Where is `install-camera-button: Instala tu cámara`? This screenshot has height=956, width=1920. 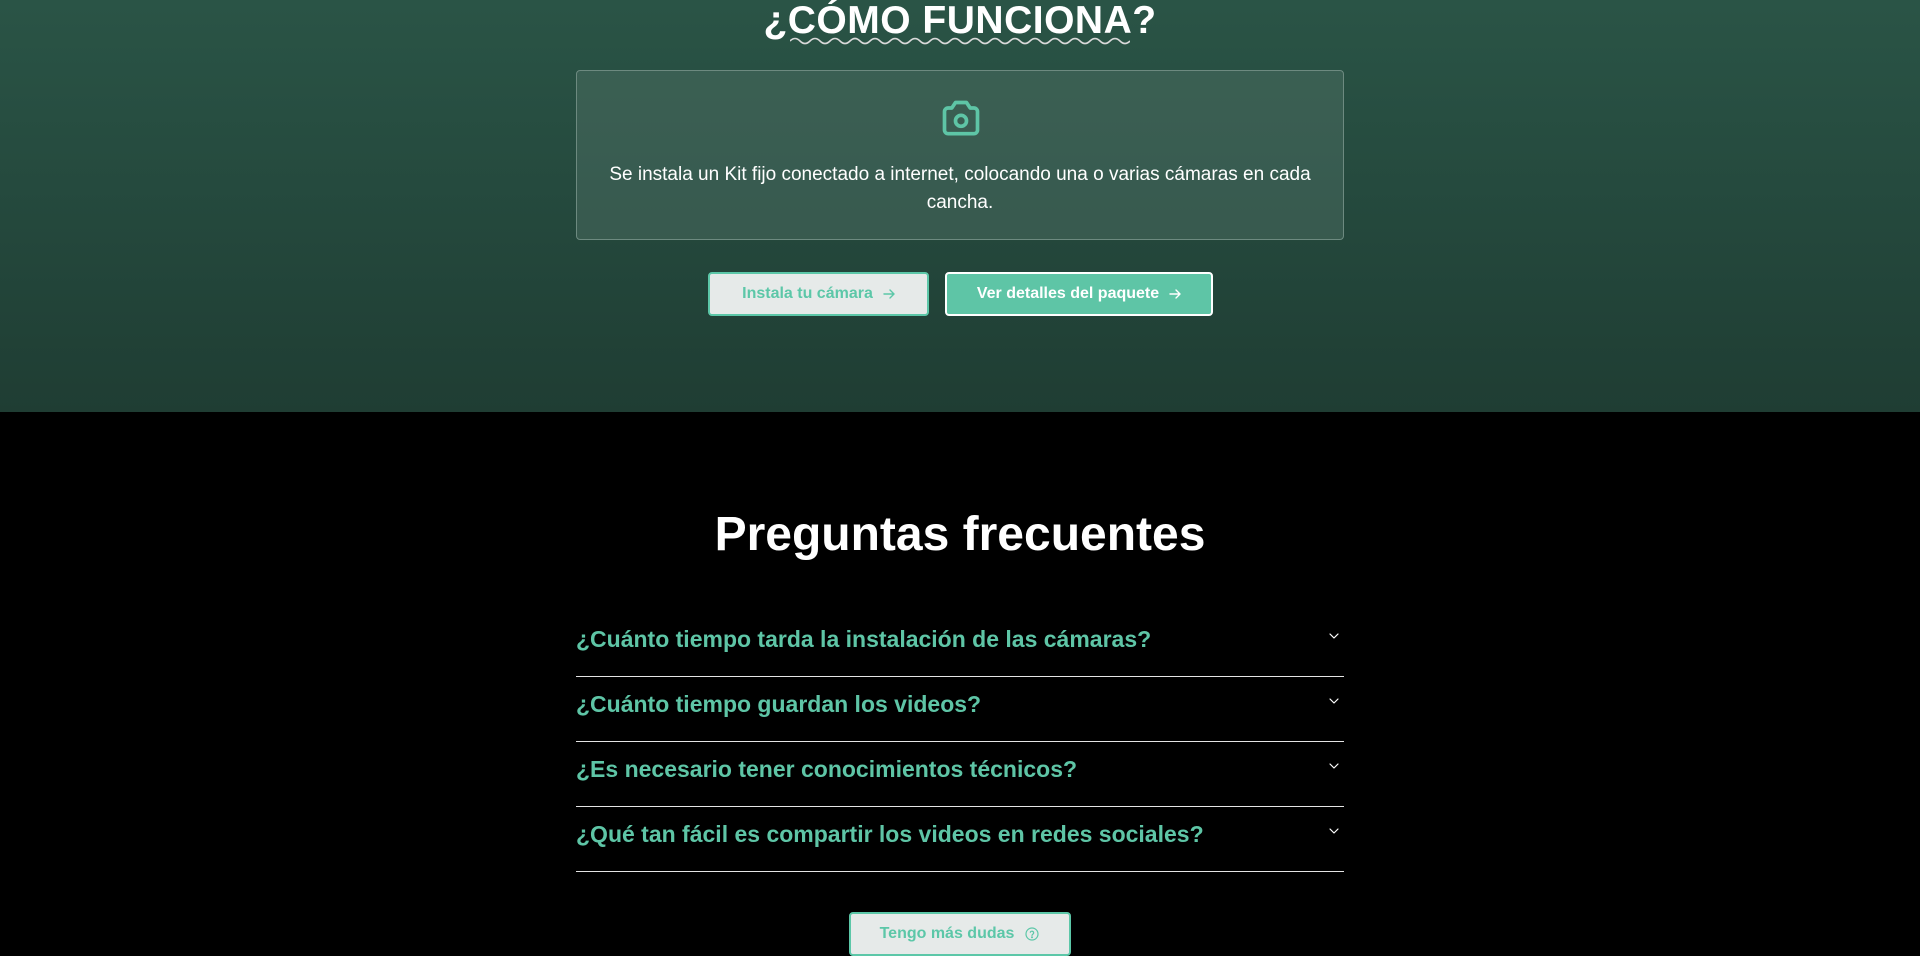
install-camera-button: Instala tu cámara is located at coordinates (818, 294).